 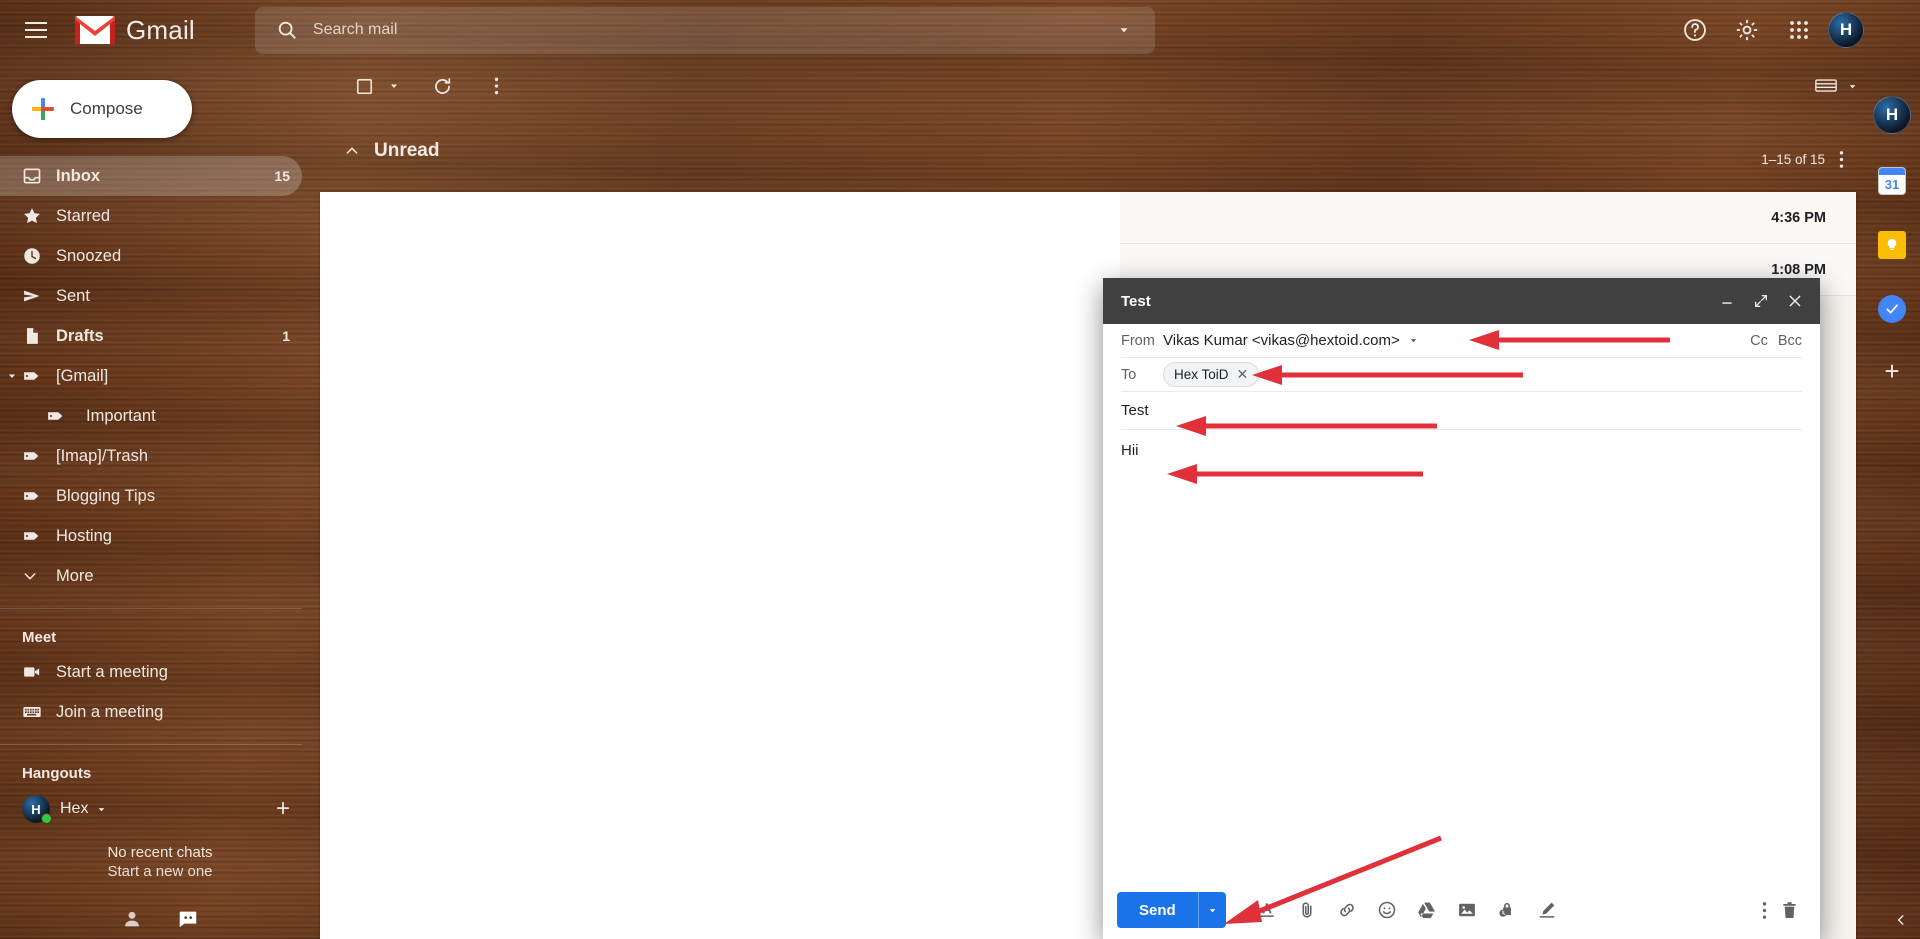 I want to click on display-density-icon, so click(x=1826, y=86).